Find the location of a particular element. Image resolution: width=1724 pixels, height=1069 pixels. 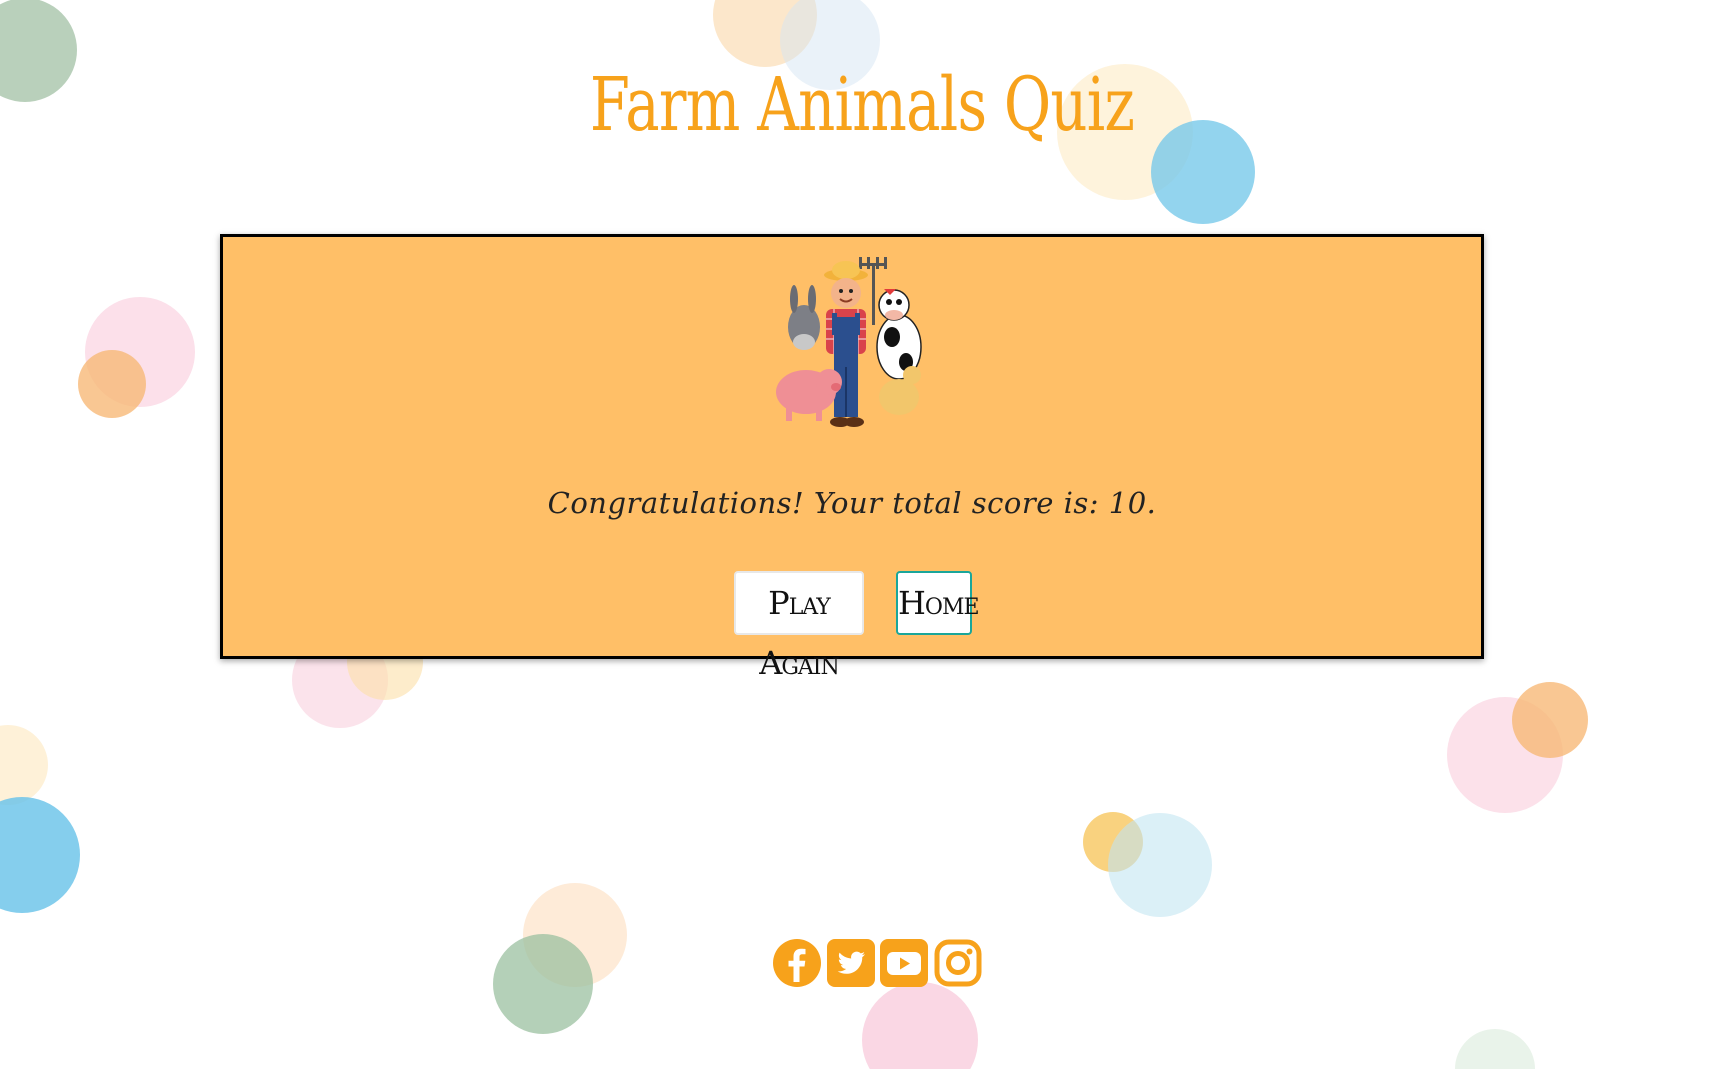

play-again-button: Play Again is located at coordinates (799, 626).